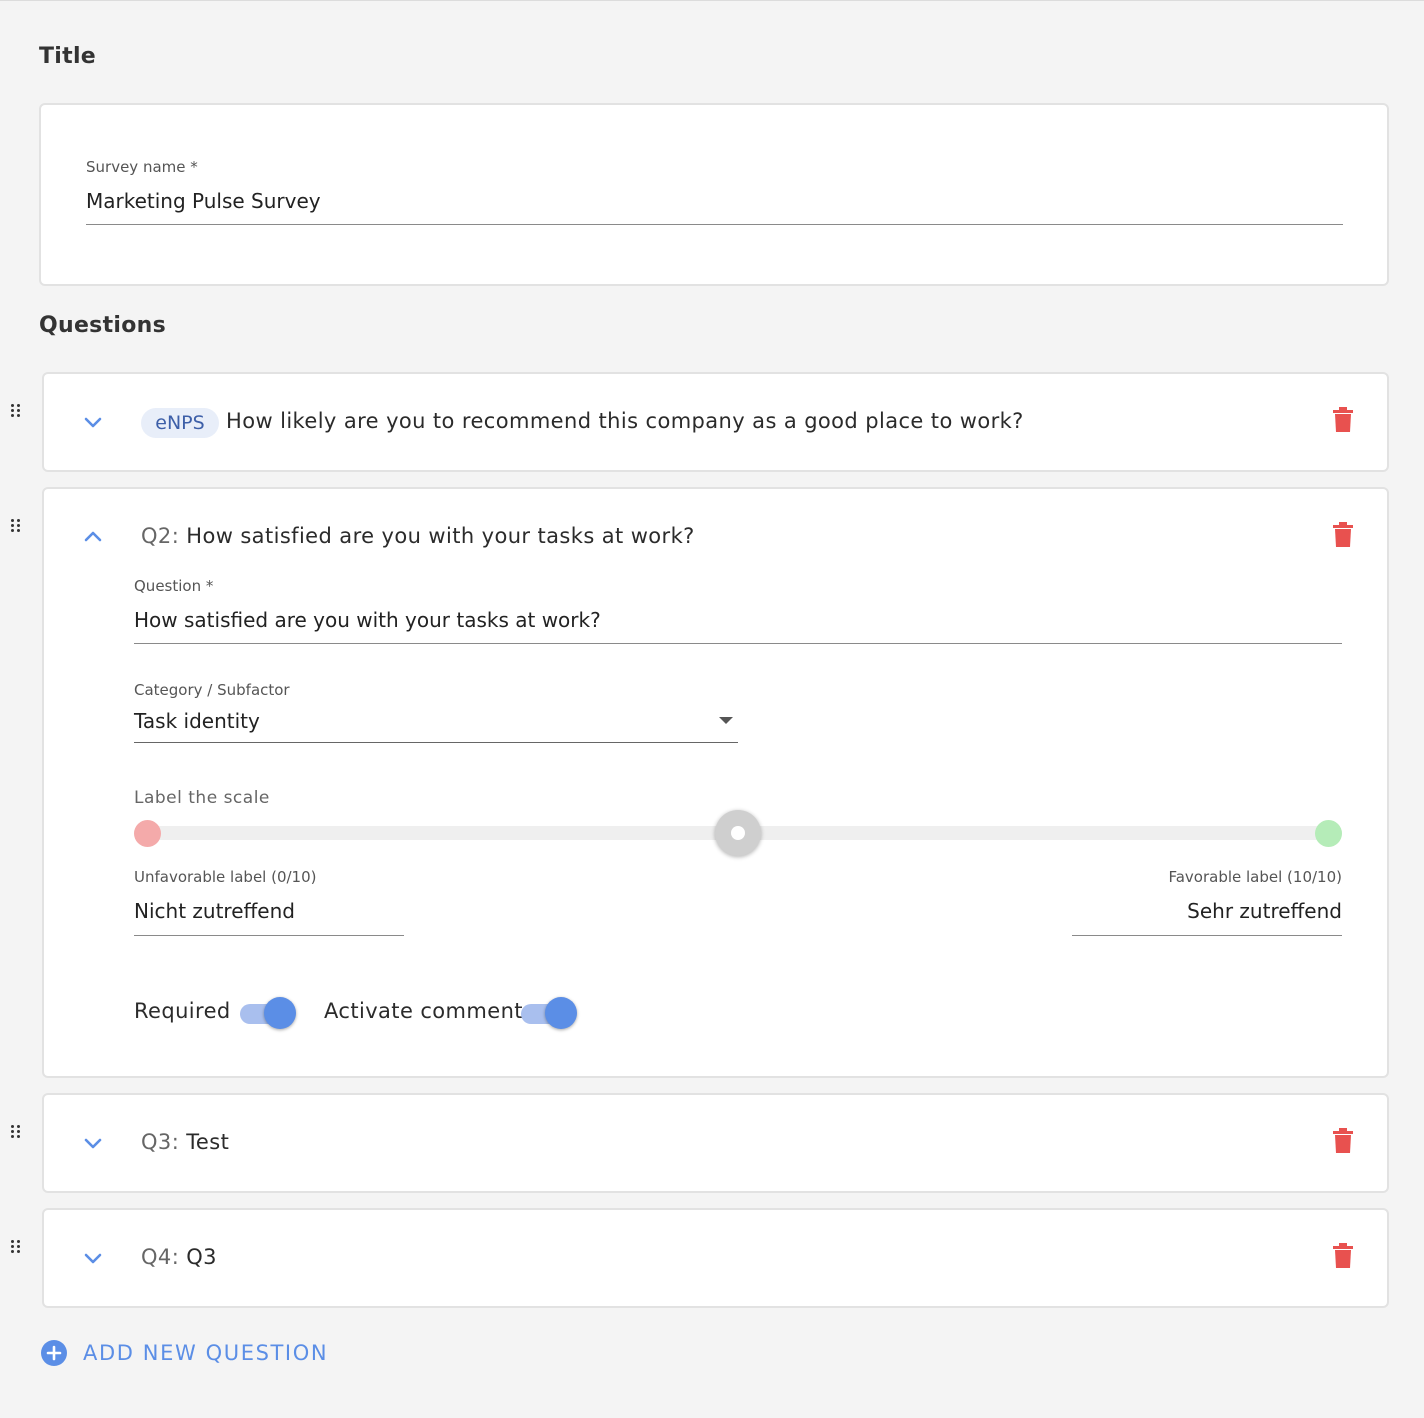  I want to click on chevron-up-icon, so click(93, 537).